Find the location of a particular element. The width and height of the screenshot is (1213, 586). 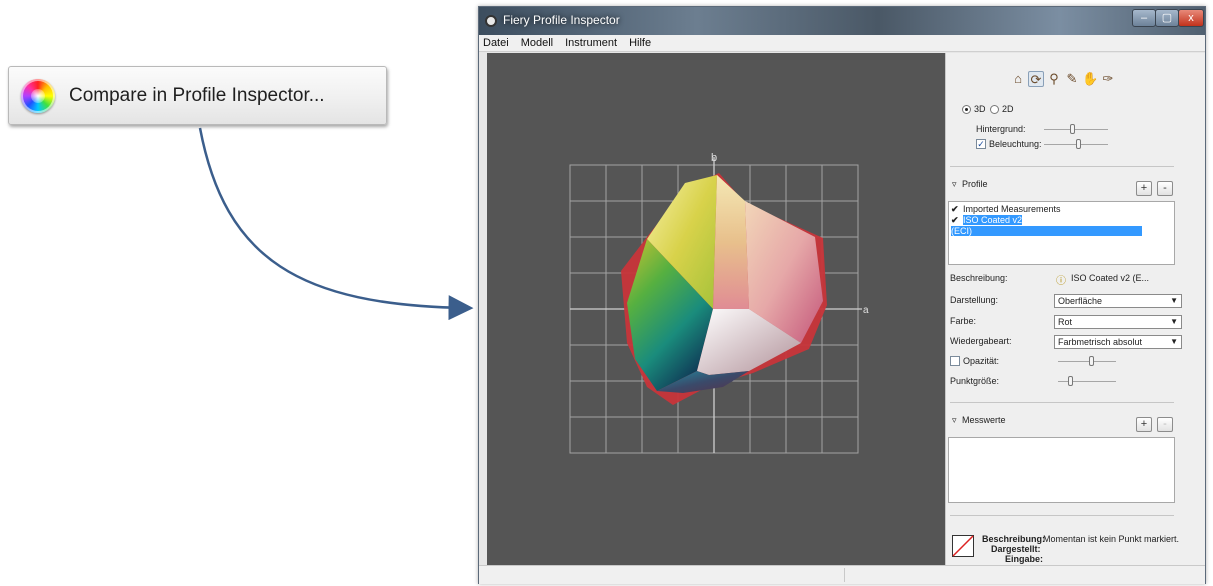

profile-name: Imported Measurements is located at coordinates (1012, 209).